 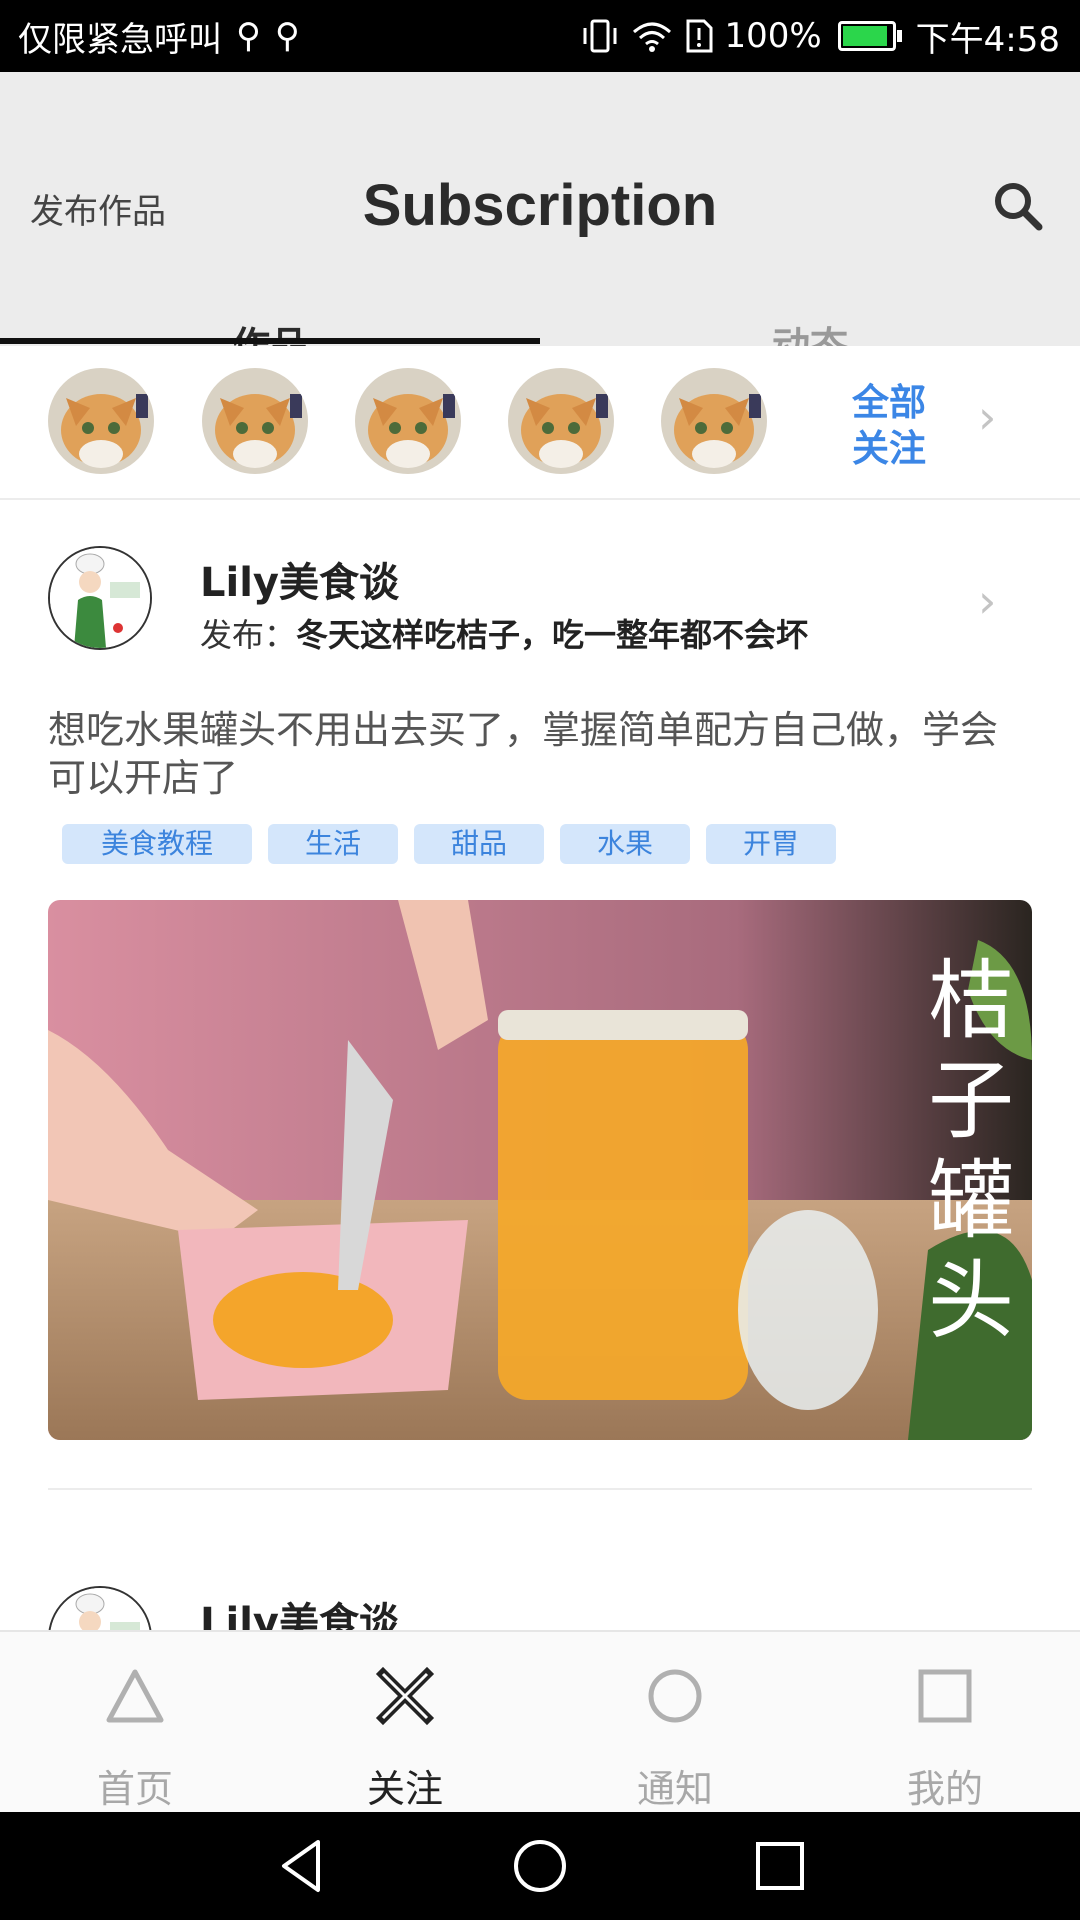 What do you see at coordinates (540, 205) in the screenshot?
I see `page-title: Subscription` at bounding box center [540, 205].